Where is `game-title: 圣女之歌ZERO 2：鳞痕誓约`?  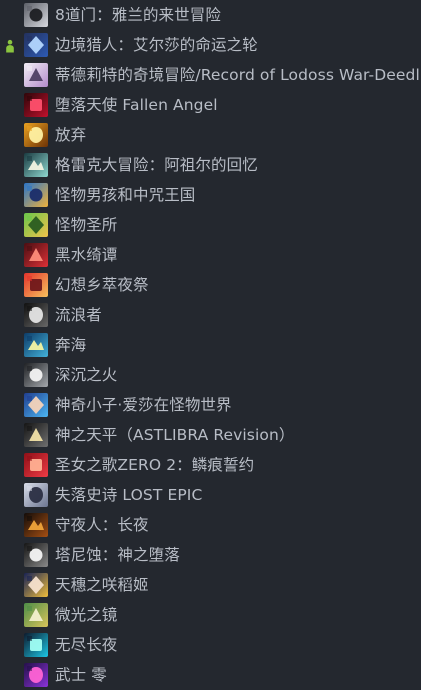
game-title: 圣女之歌ZERO 2：鳞痕誓约 is located at coordinates (155, 465).